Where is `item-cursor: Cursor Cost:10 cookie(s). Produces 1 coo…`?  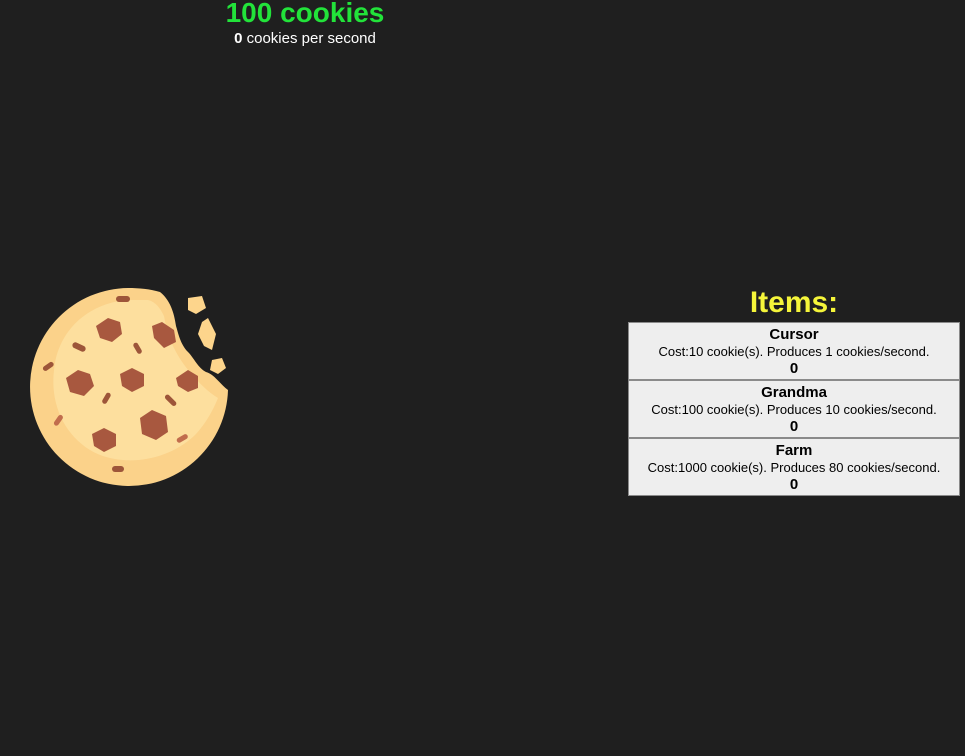
item-cursor: Cursor Cost:10 cookie(s). Produces 1 coo… is located at coordinates (794, 351).